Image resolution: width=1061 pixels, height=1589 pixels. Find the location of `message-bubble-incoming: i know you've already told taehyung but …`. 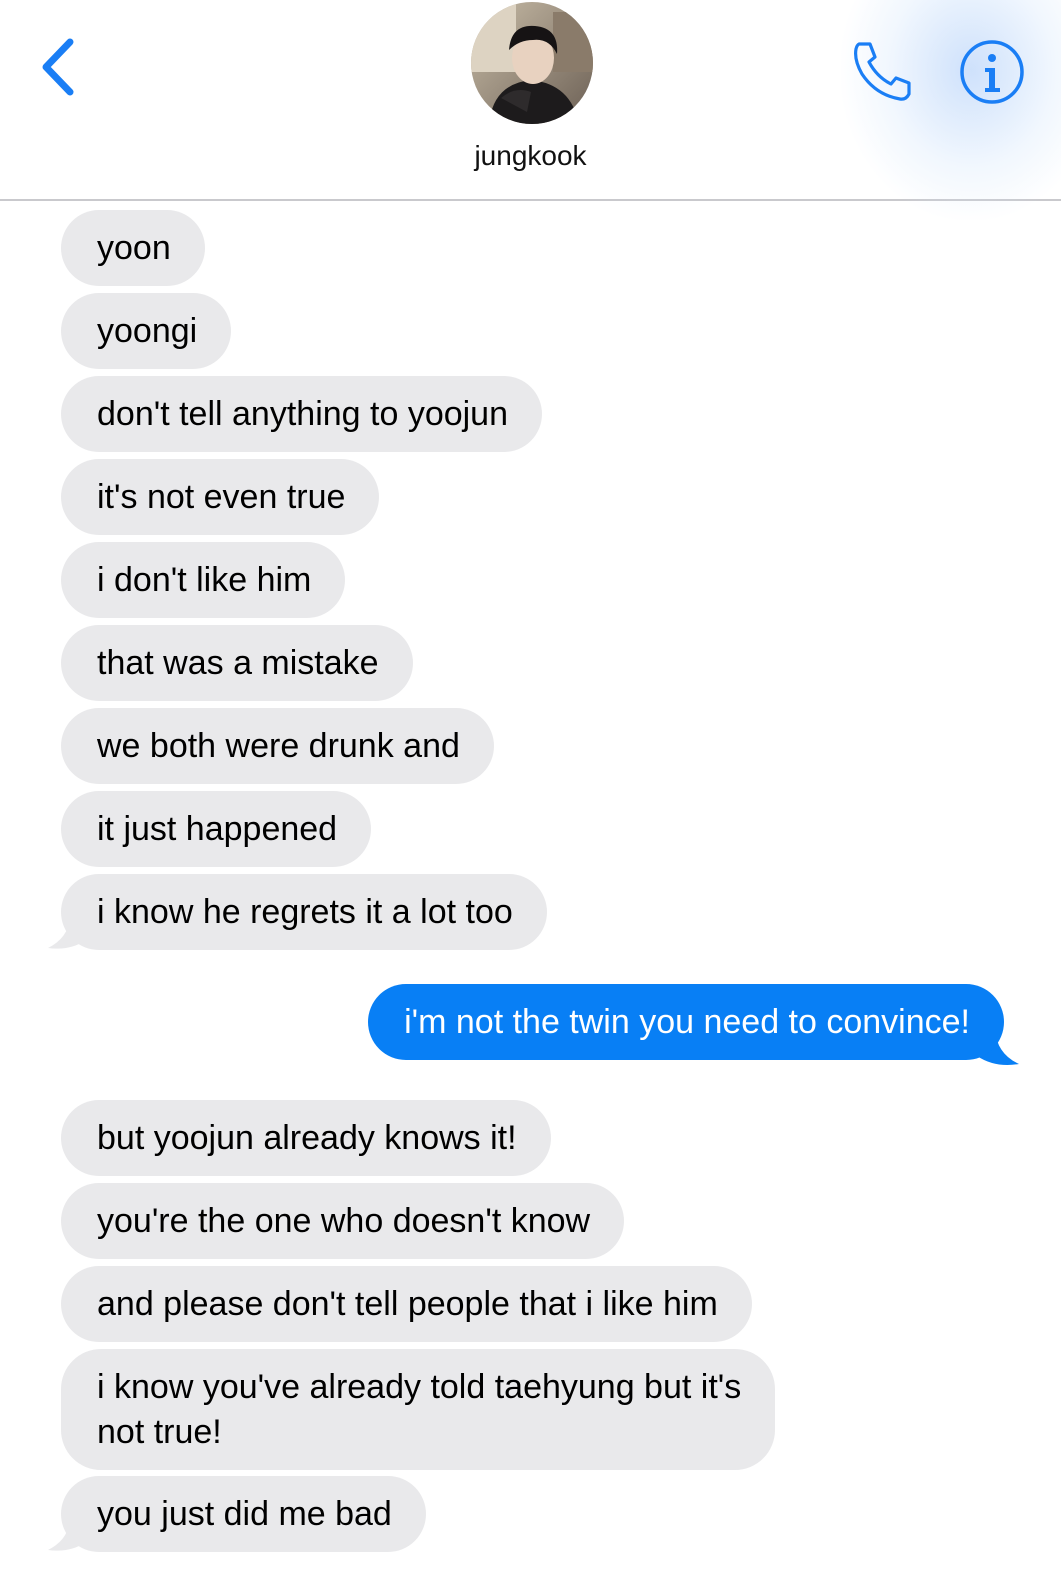

message-bubble-incoming: i know you've already told taehyung but … is located at coordinates (418, 1409).